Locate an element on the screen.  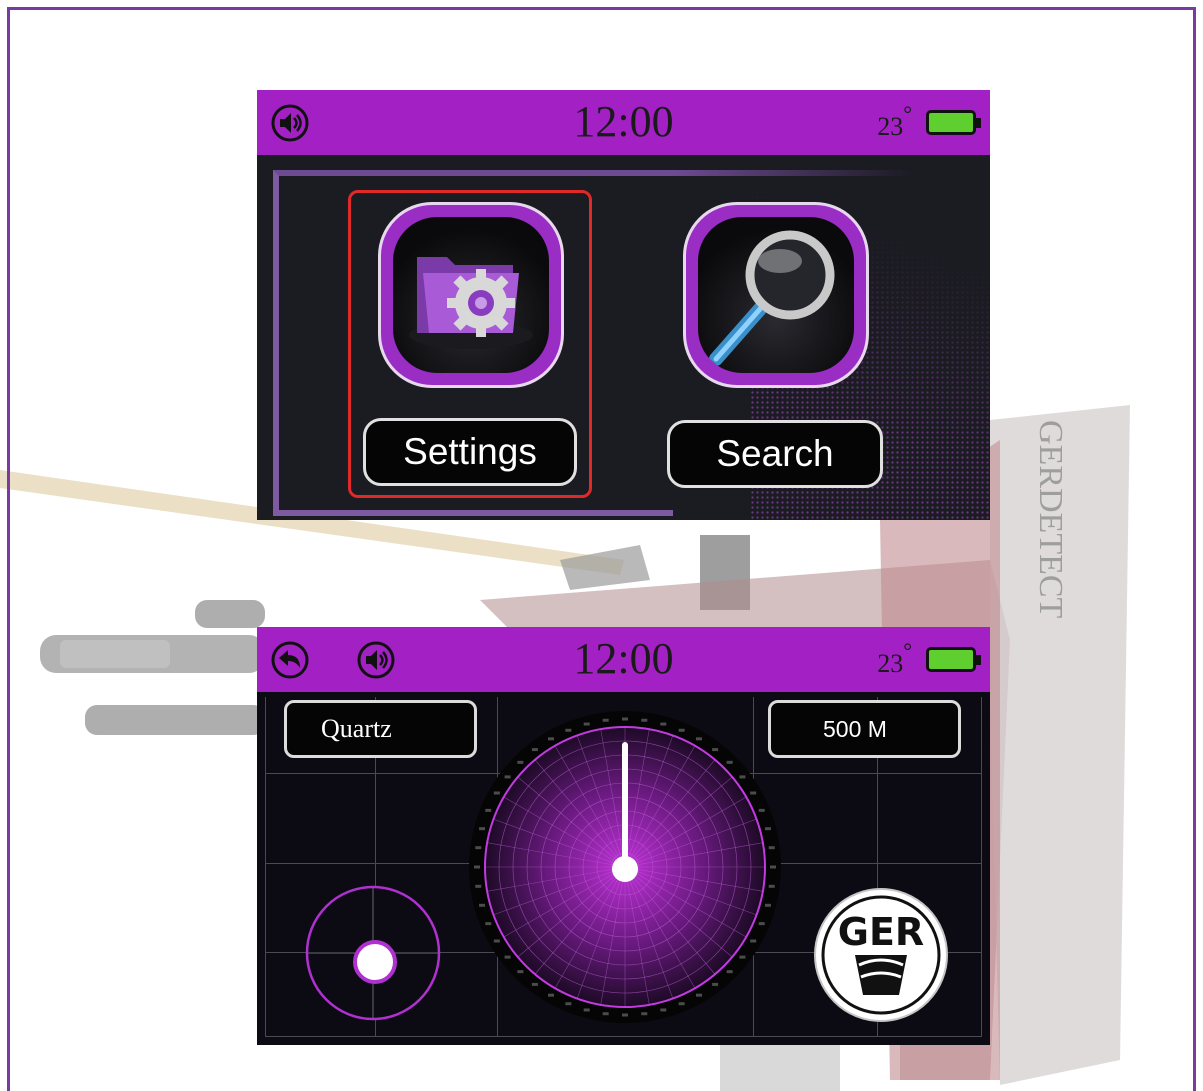
folder-gear-icon is located at coordinates (471, 303).